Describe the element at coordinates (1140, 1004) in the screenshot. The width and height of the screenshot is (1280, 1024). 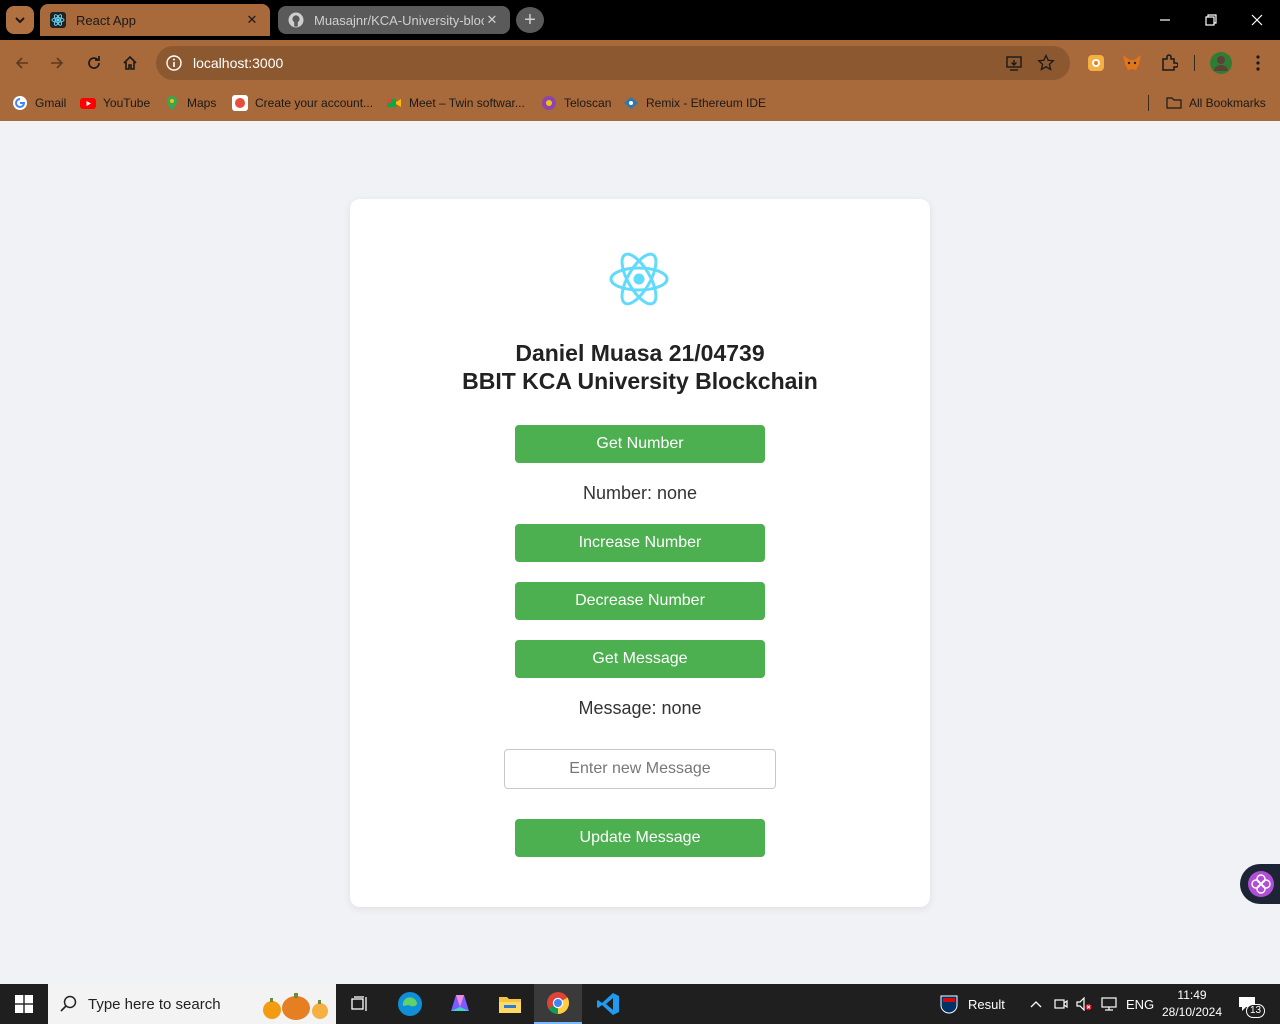
I see `language-indicator: ENG` at that location.